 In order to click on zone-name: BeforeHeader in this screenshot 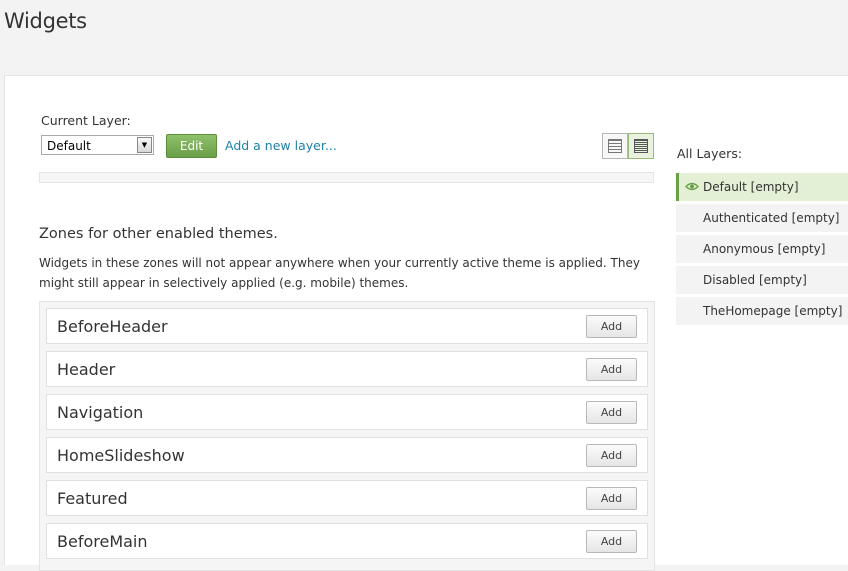, I will do `click(112, 326)`.